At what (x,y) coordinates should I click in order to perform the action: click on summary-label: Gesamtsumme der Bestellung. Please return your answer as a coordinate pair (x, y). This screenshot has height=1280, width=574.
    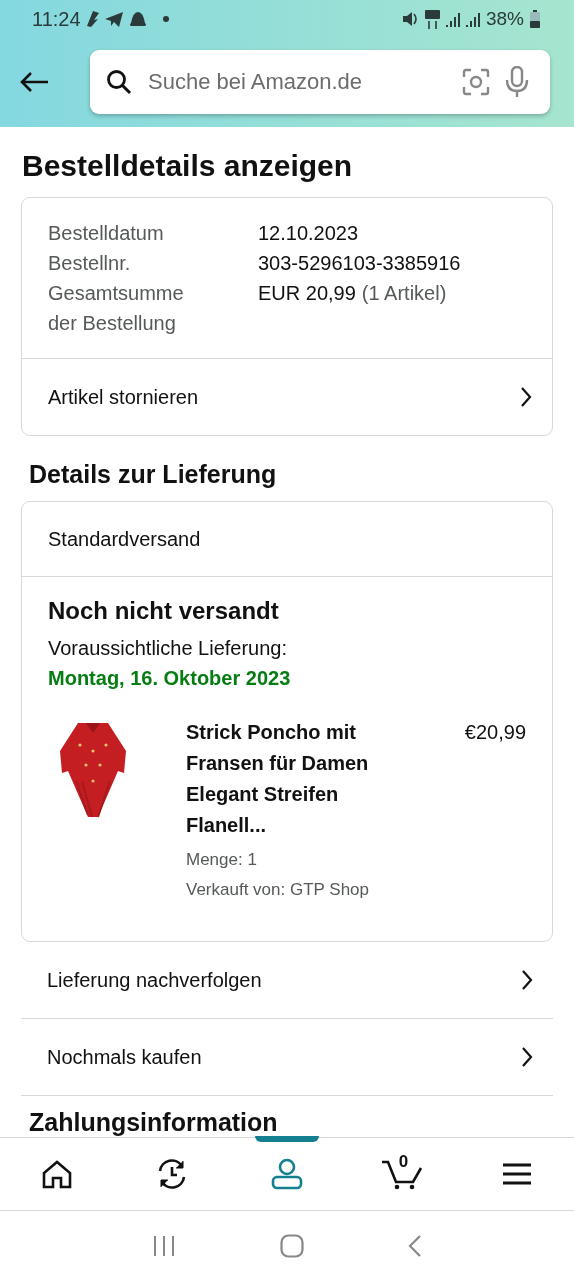
    Looking at the image, I should click on (116, 308).